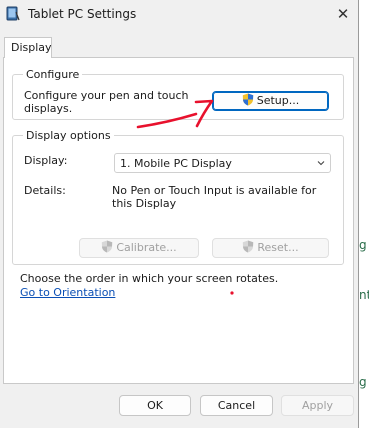 The height and width of the screenshot is (428, 369). What do you see at coordinates (31, 47) in the screenshot?
I see `tab-label: Display` at bounding box center [31, 47].